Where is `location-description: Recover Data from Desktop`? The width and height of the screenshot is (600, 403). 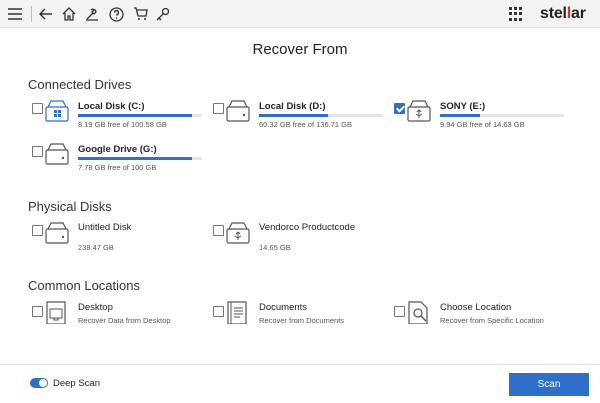
location-description: Recover Data from Desktop is located at coordinates (124, 320).